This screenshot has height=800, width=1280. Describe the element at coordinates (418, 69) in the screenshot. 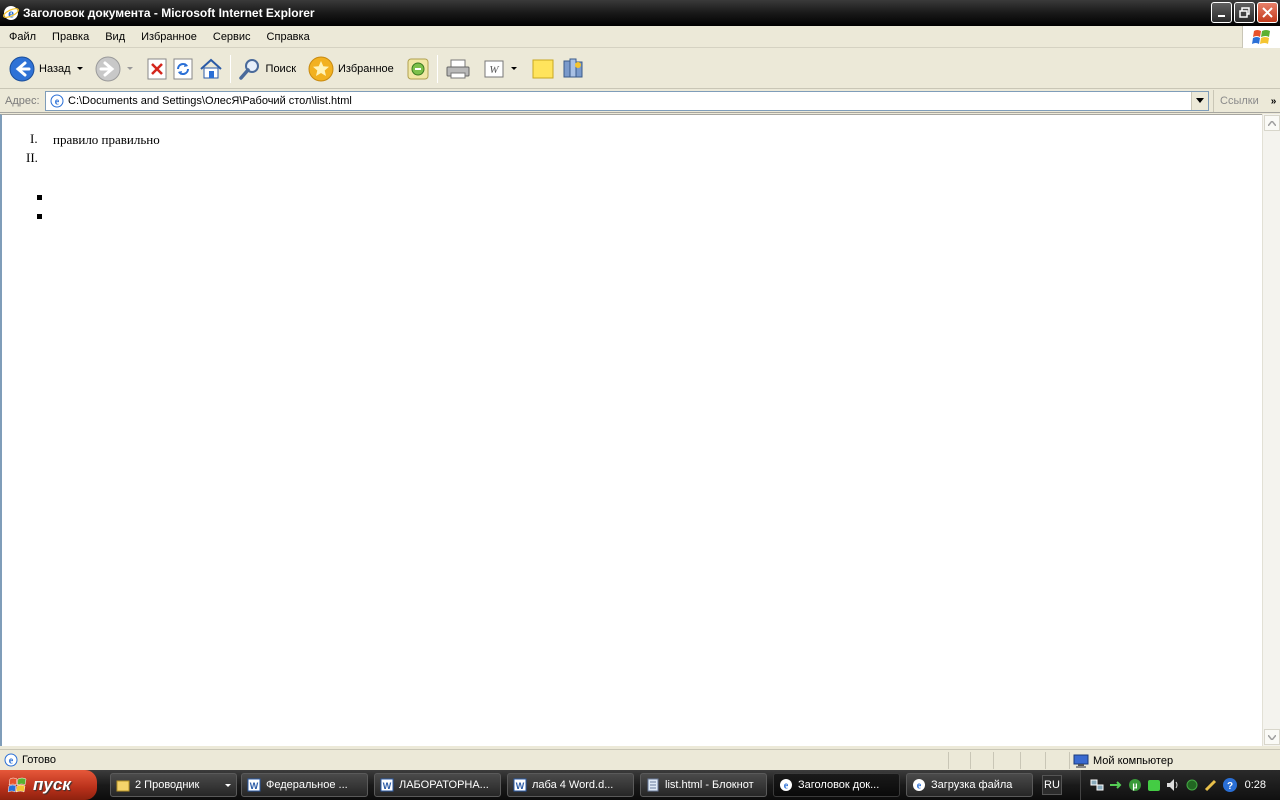

I see `media-button` at that location.